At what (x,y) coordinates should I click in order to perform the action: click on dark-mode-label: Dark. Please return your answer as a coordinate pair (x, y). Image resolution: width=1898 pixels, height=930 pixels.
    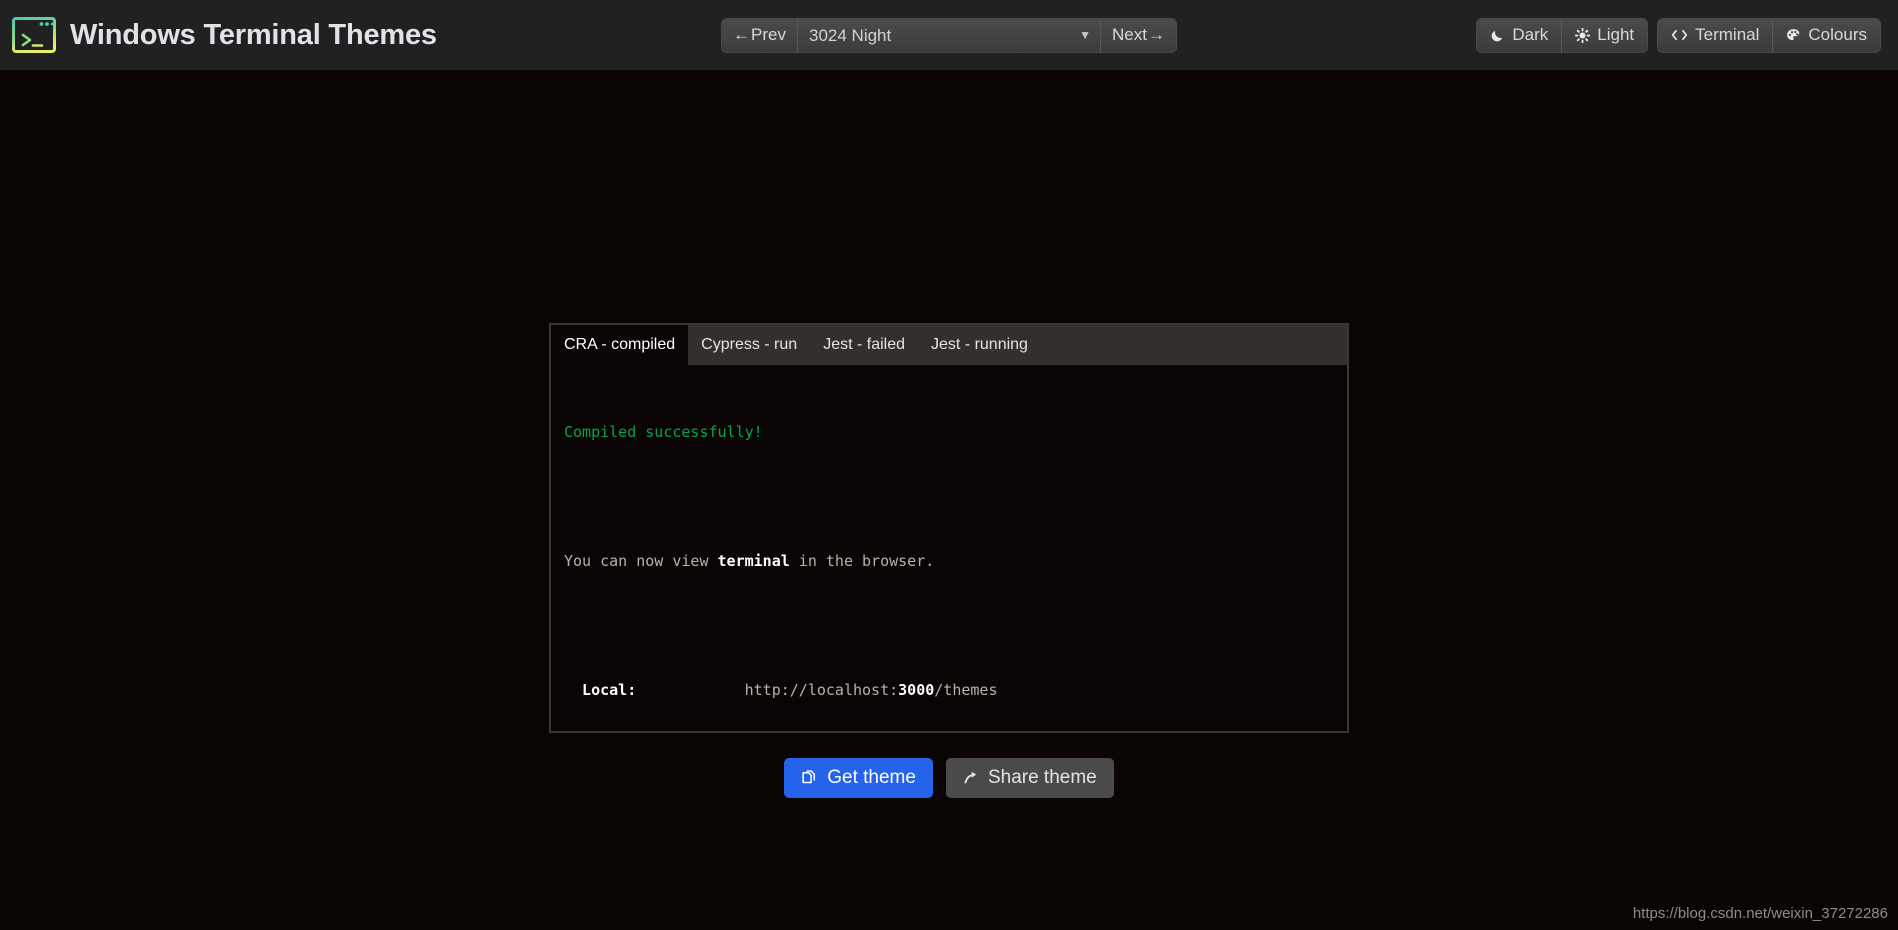
    Looking at the image, I should click on (1530, 34).